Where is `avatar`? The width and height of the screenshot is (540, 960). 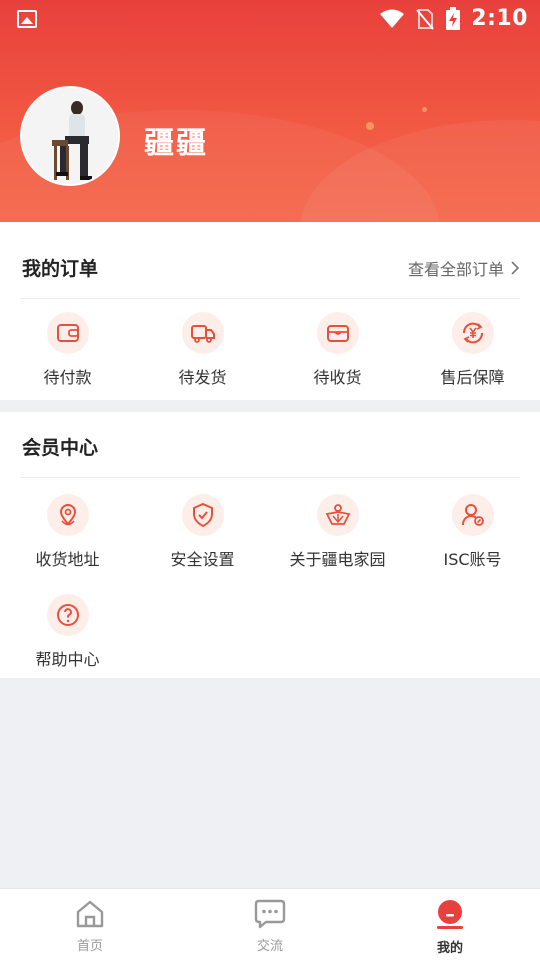 avatar is located at coordinates (70, 136).